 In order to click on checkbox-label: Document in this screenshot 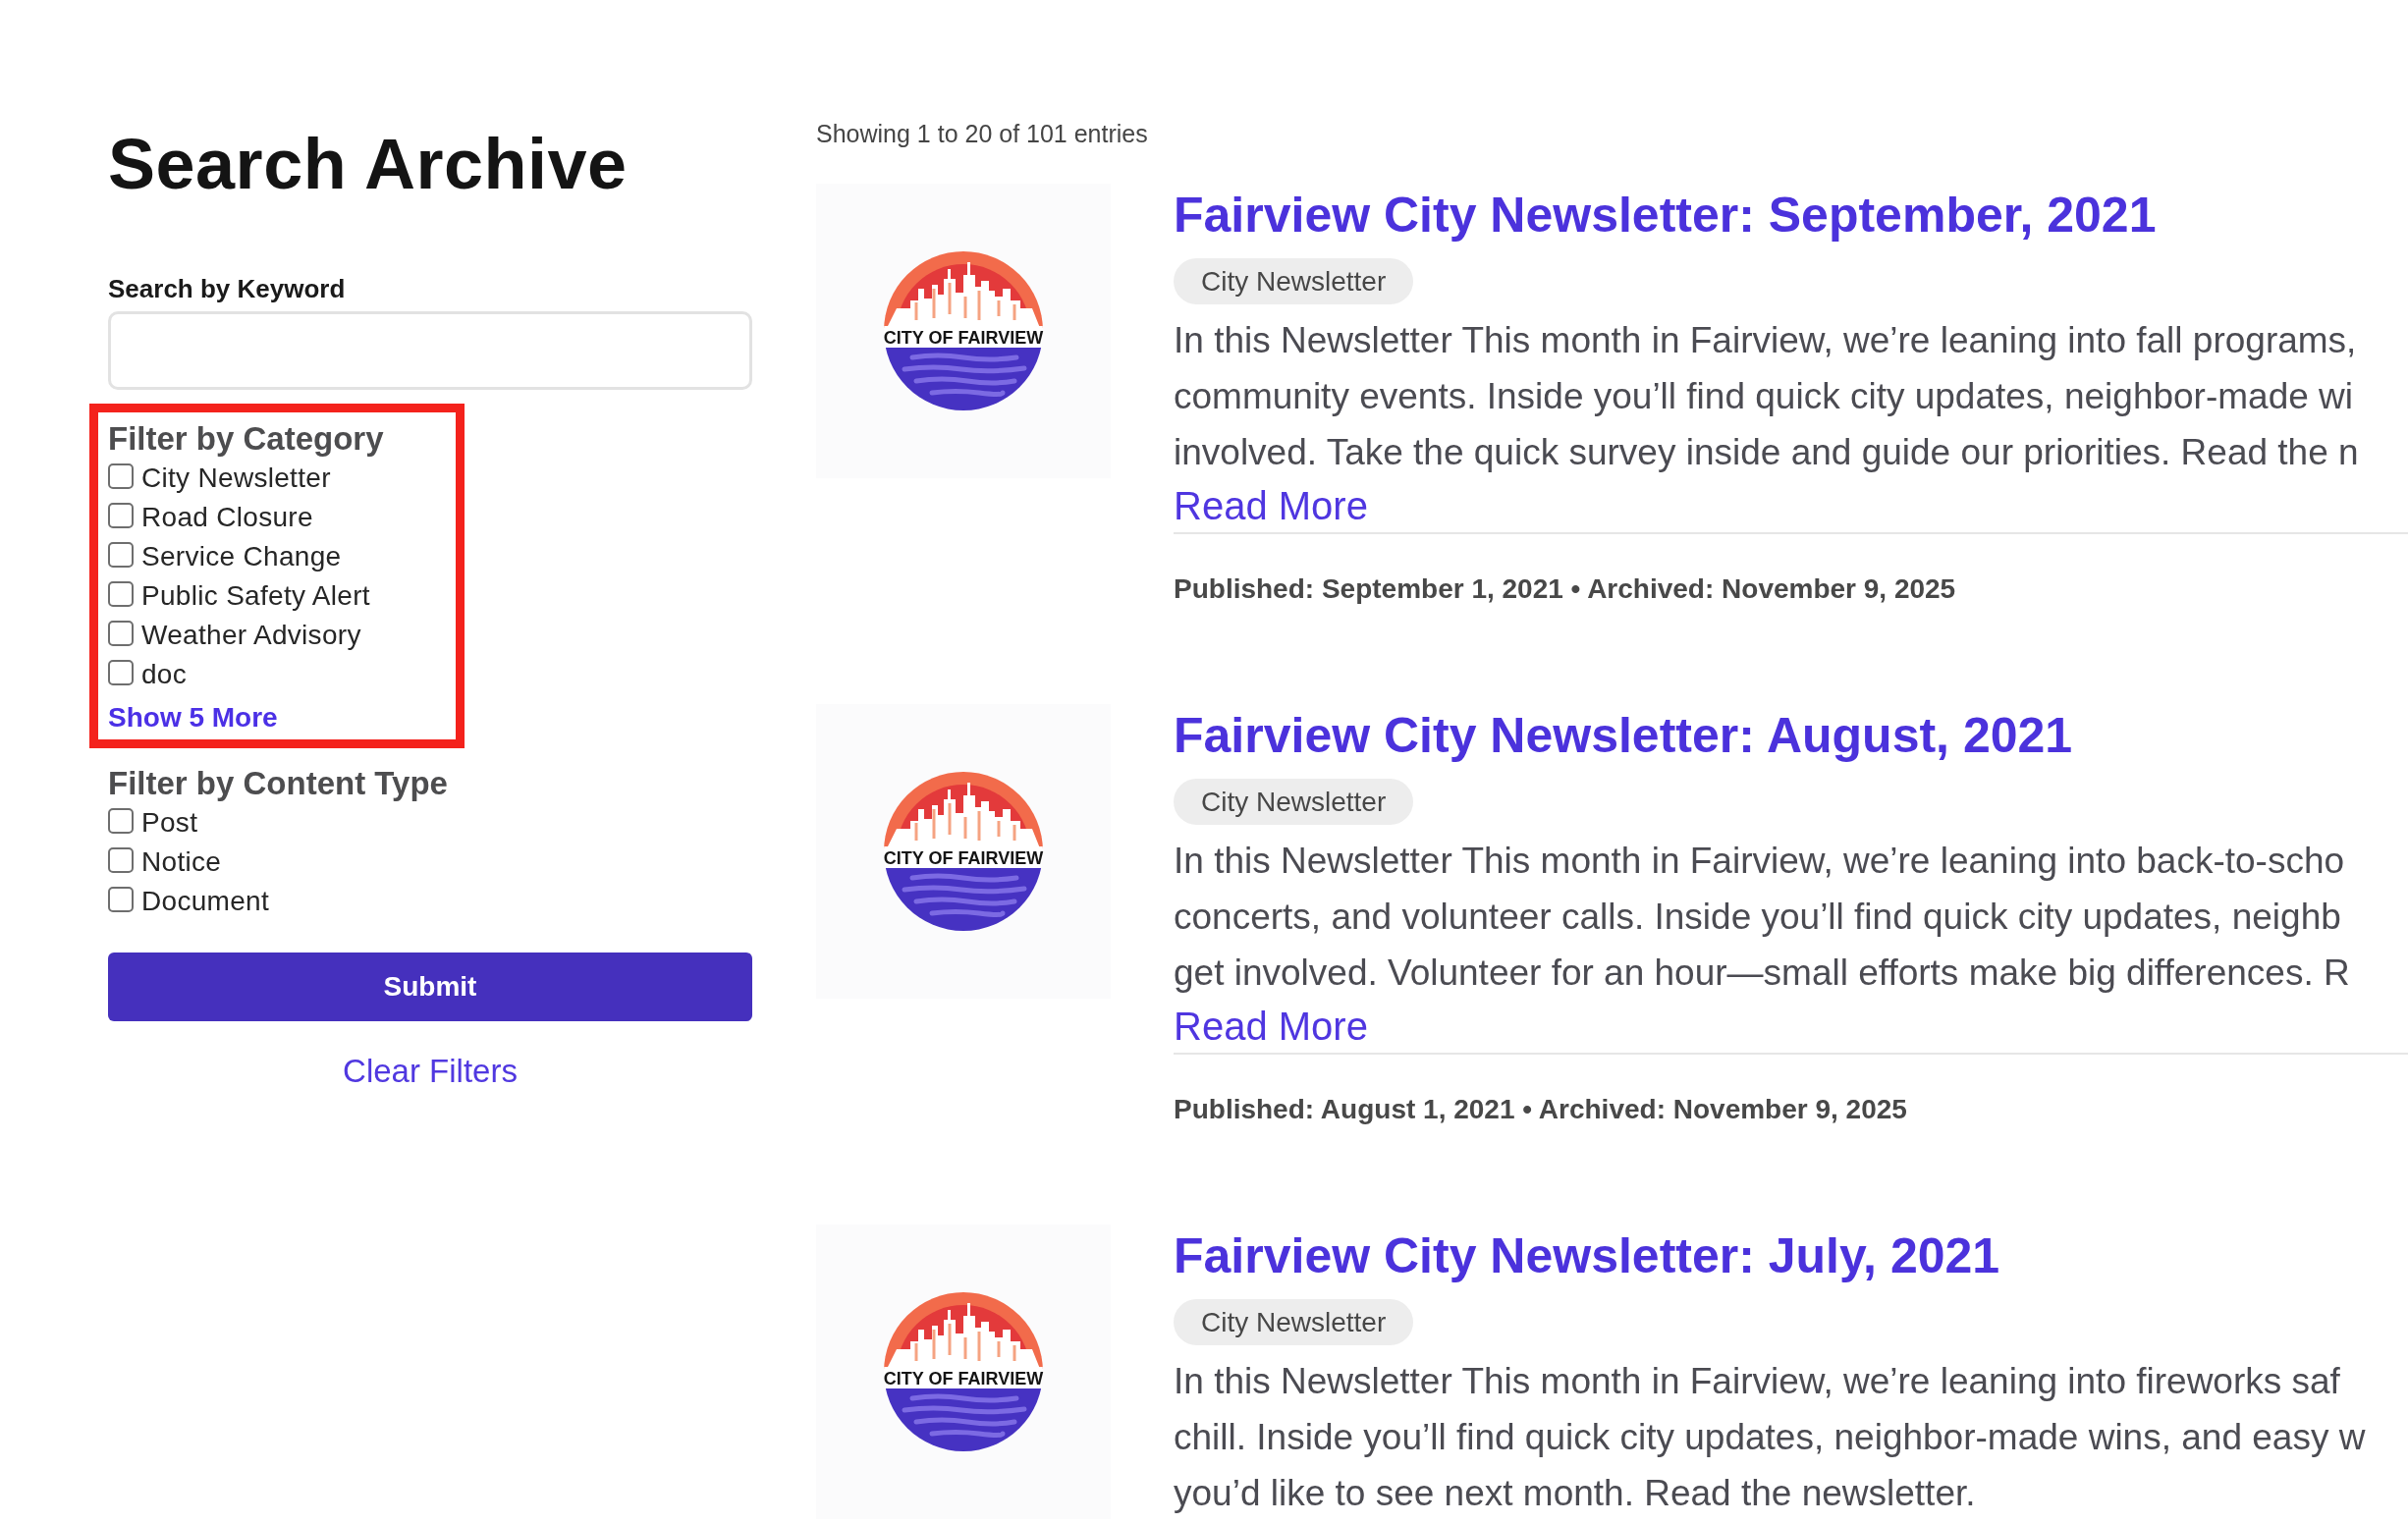, I will do `click(205, 901)`.